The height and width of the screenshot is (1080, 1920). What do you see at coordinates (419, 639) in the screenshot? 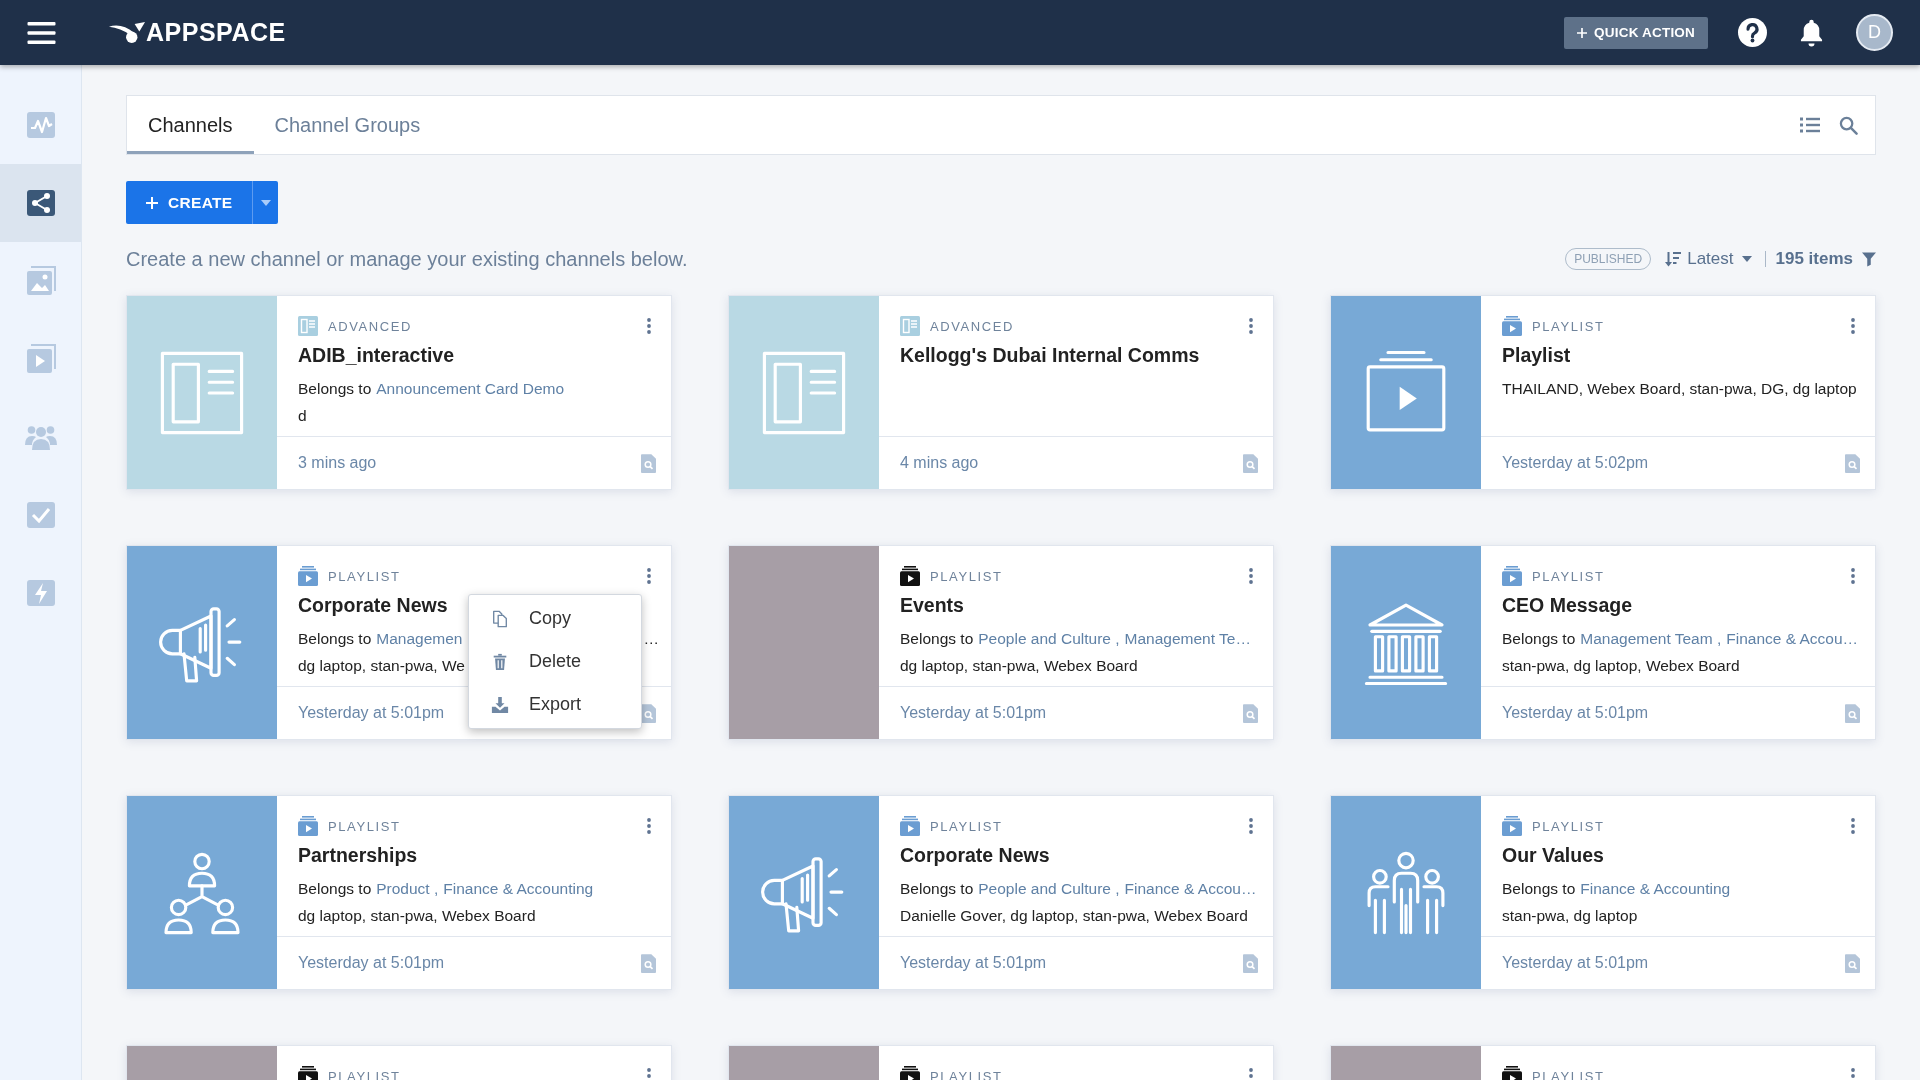
I see `group-link: Managemen` at bounding box center [419, 639].